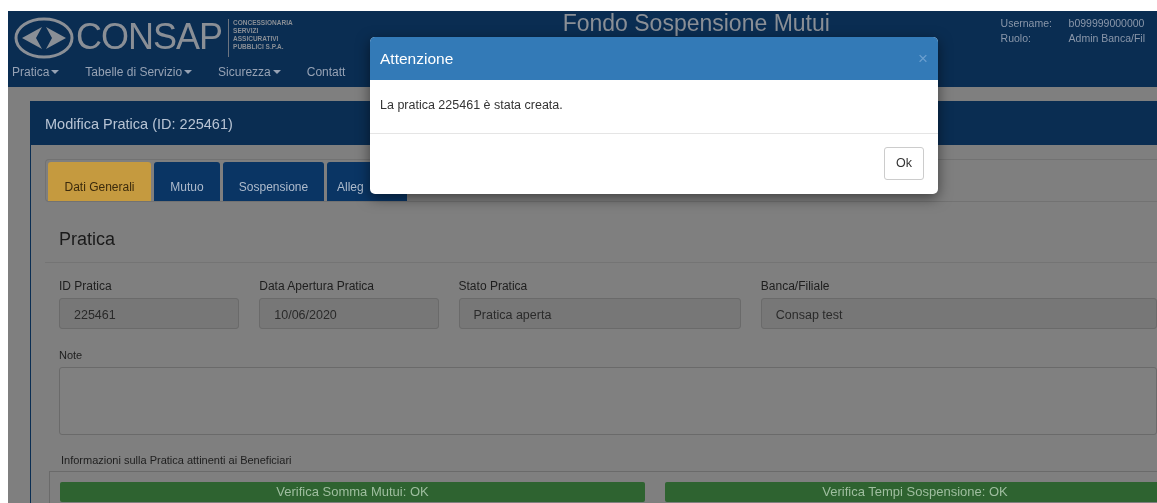 Image resolution: width=1157 pixels, height=503 pixels. I want to click on ok-button: Ok, so click(904, 164).